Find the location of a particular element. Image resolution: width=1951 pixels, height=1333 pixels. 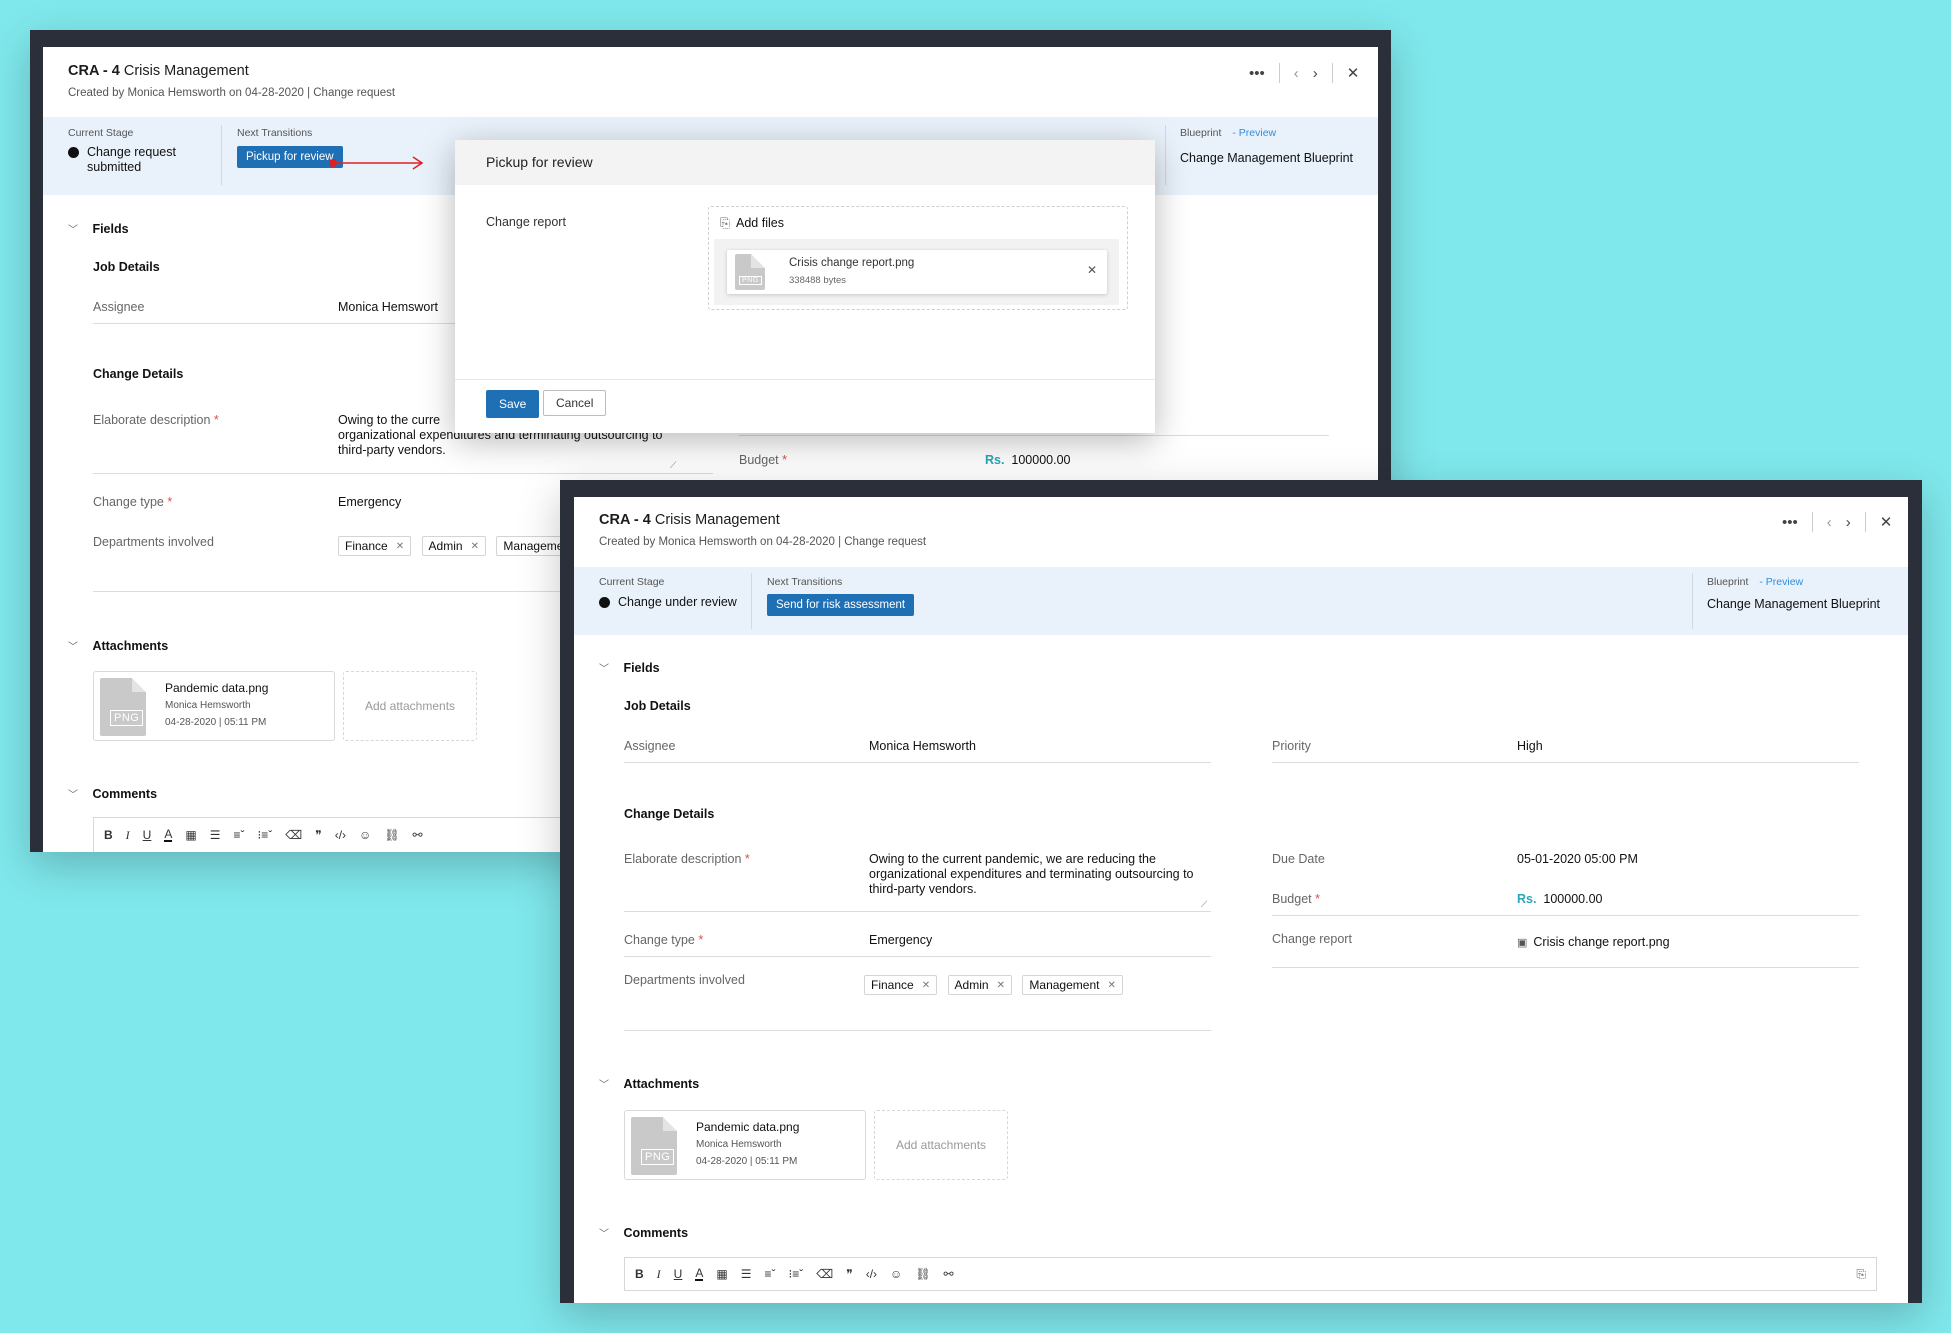

remove-file-icon: ✕ is located at coordinates (1092, 270).